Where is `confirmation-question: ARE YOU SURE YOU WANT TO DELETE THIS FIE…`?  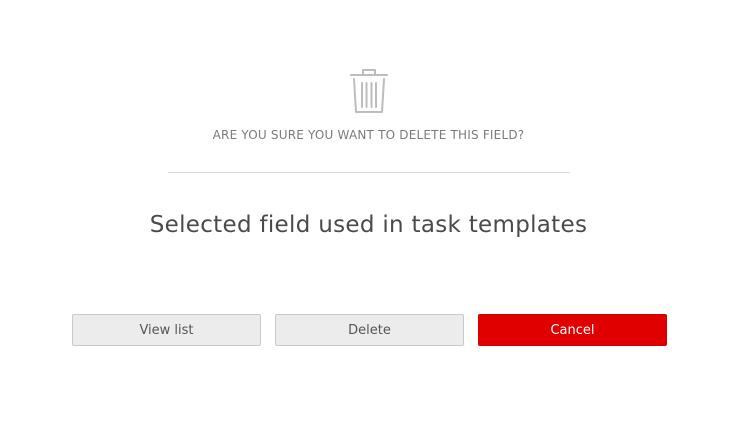
confirmation-question: ARE YOU SURE YOU WANT TO DELETE THIS FIE… is located at coordinates (368, 135).